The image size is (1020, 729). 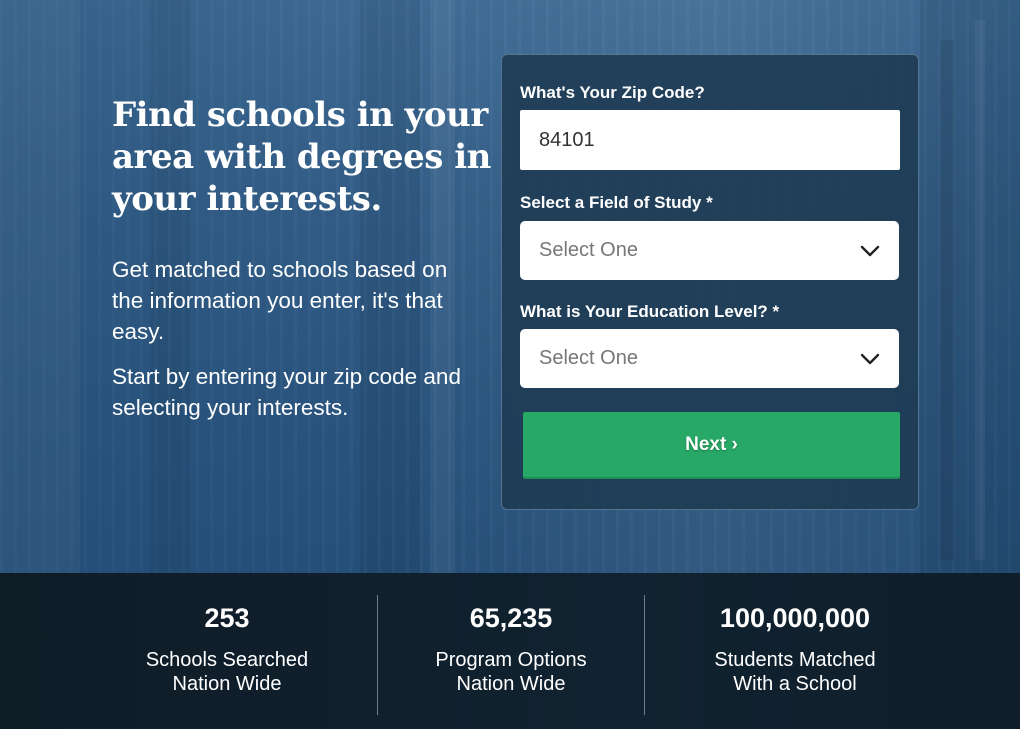 What do you see at coordinates (795, 672) in the screenshot?
I see `stat-label: Students Matched With a School` at bounding box center [795, 672].